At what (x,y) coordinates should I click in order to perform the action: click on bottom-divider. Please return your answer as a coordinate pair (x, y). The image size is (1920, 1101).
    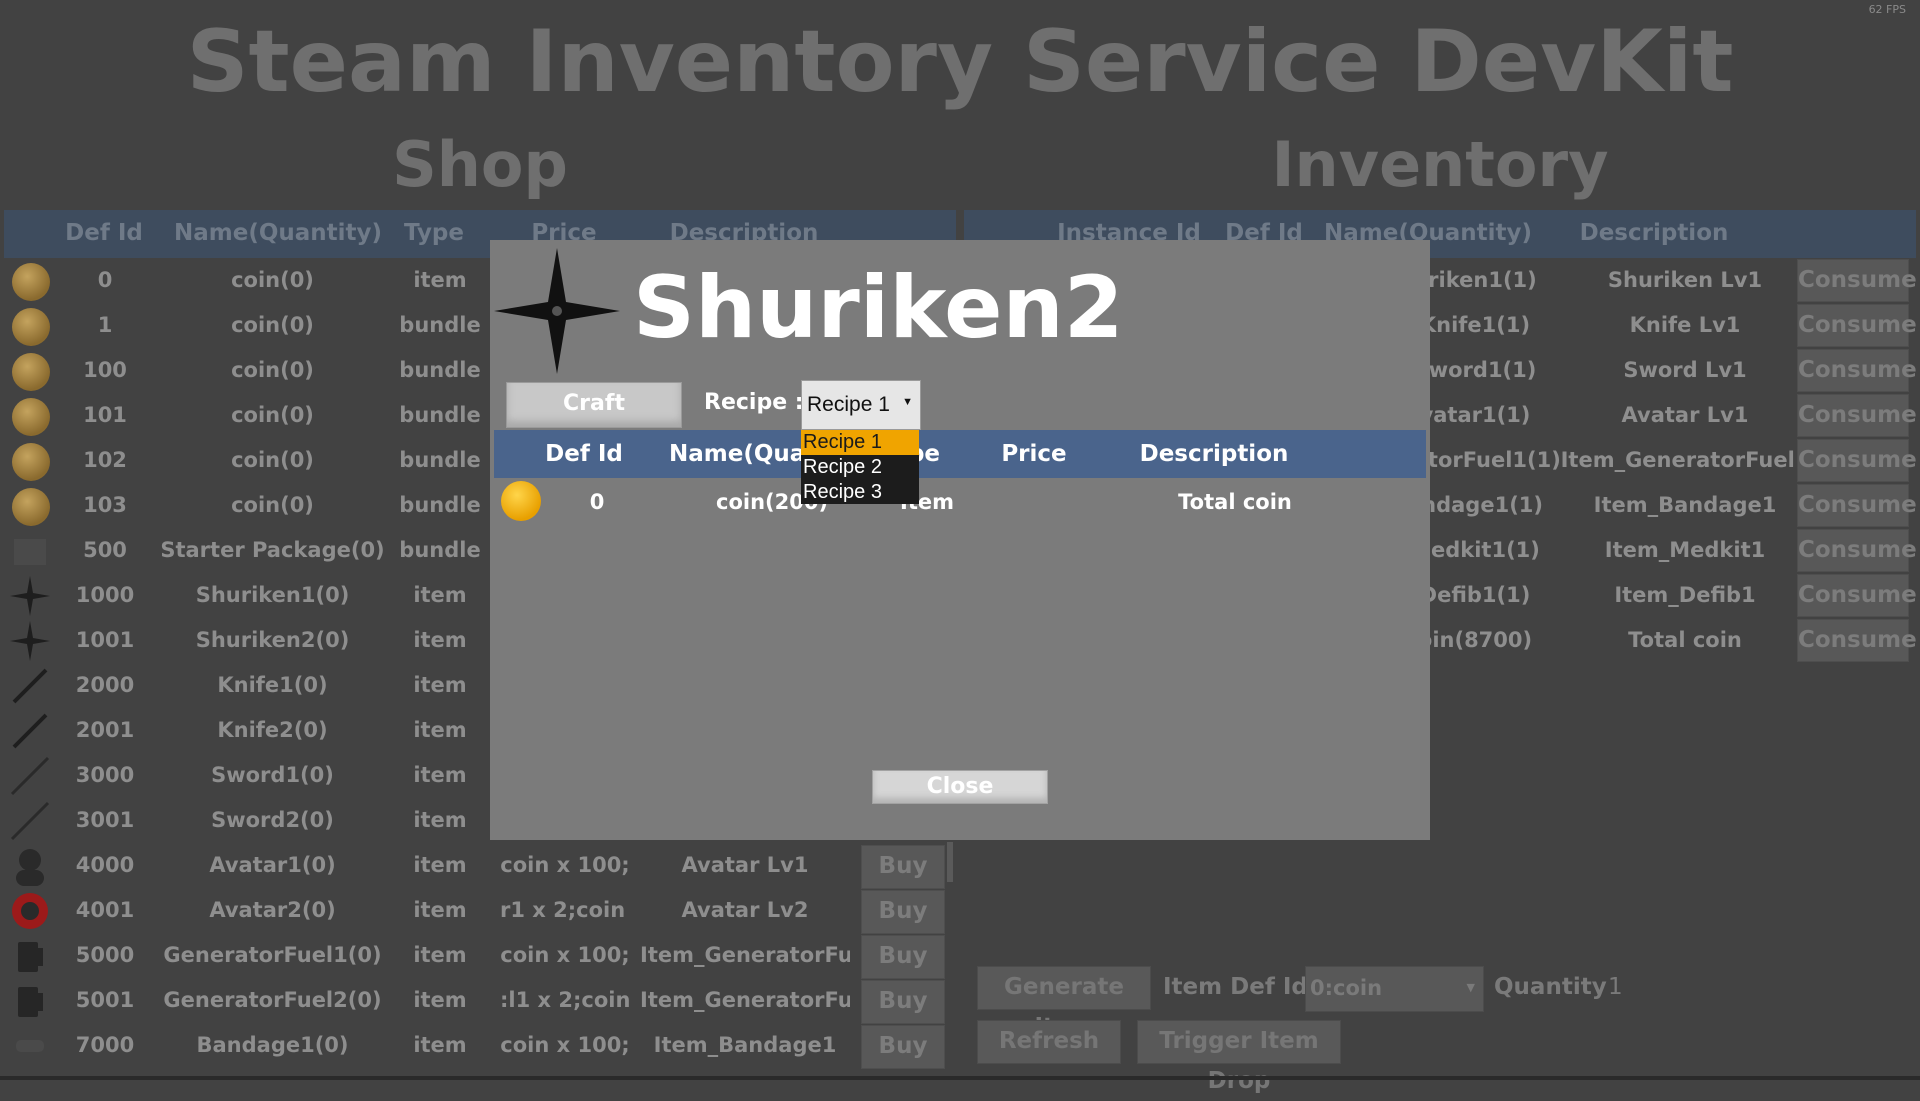
    Looking at the image, I should click on (960, 1078).